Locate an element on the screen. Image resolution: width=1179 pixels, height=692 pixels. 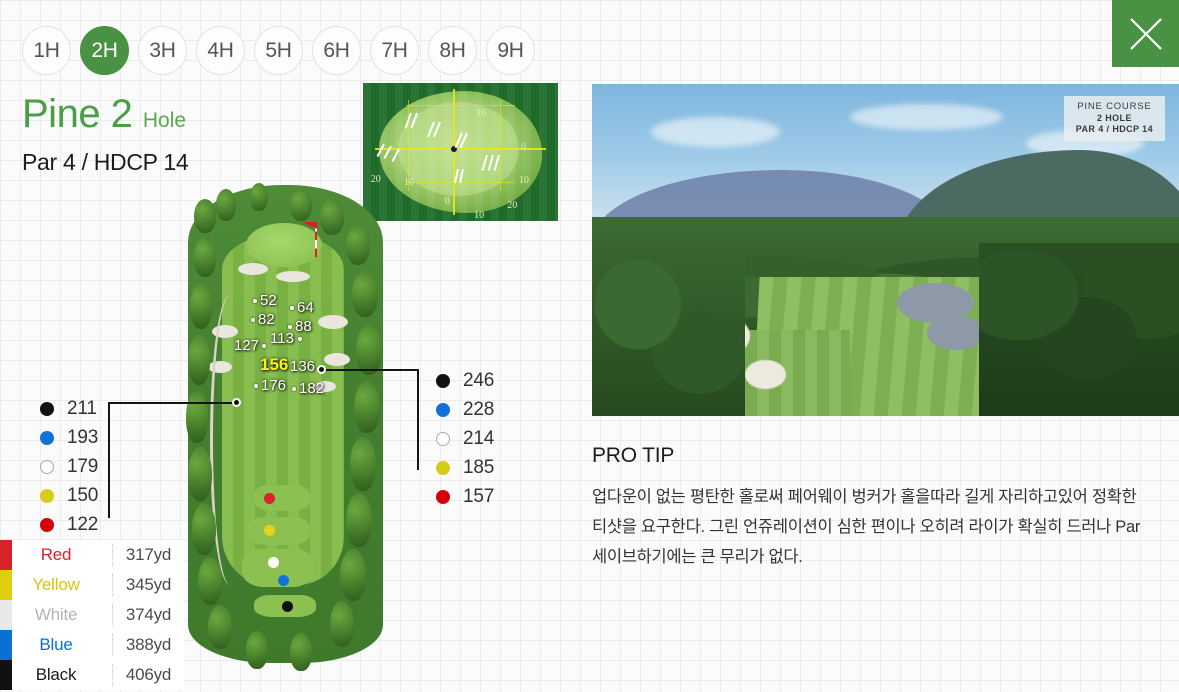
hole-tab-5h: 5H is located at coordinates (278, 50).